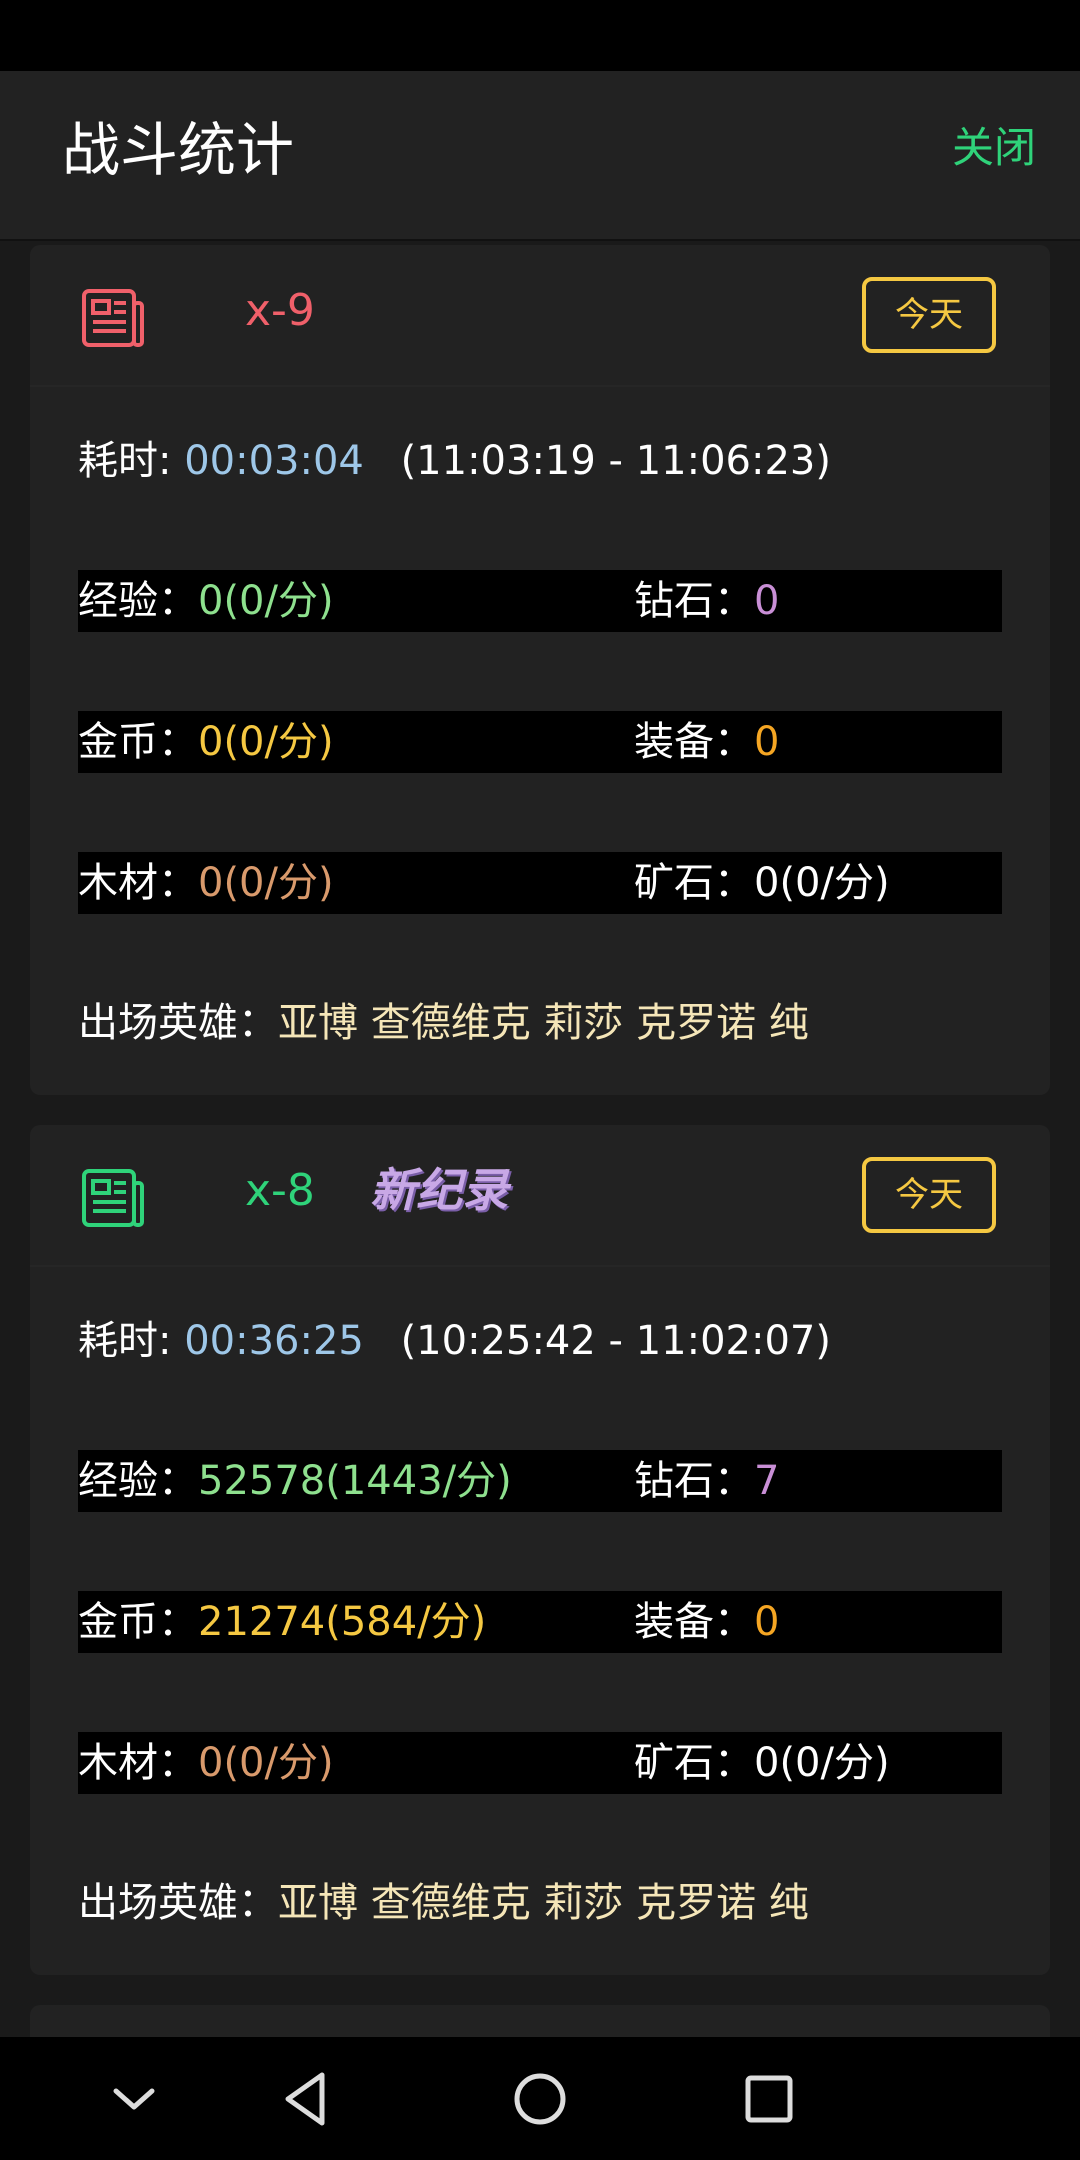 This screenshot has height=2160, width=1080. What do you see at coordinates (767, 601) in the screenshot?
I see `diamond-value: 0` at bounding box center [767, 601].